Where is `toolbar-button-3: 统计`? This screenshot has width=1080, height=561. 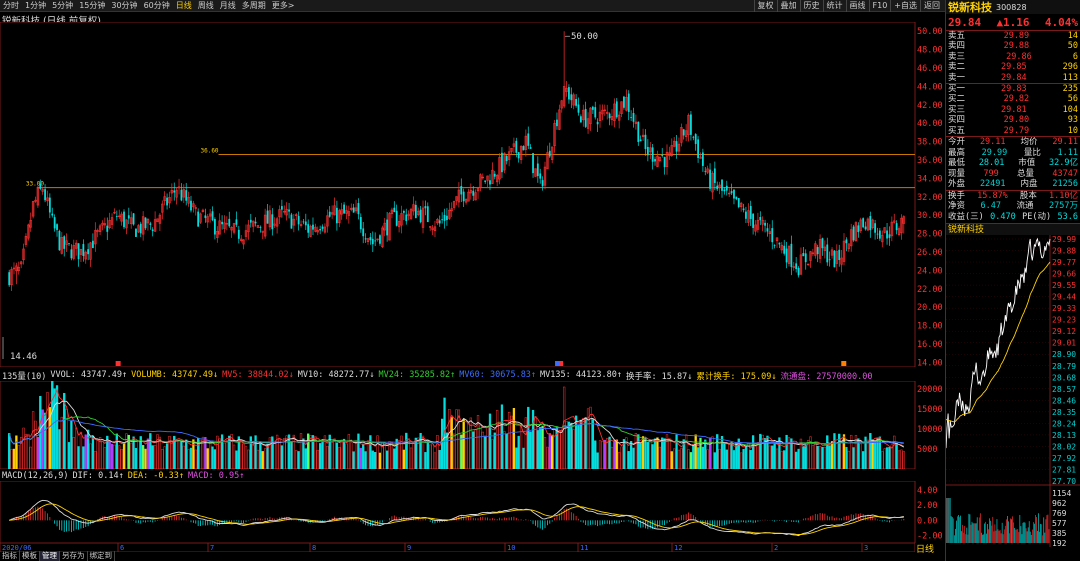 toolbar-button-3: 统计 is located at coordinates (834, 6).